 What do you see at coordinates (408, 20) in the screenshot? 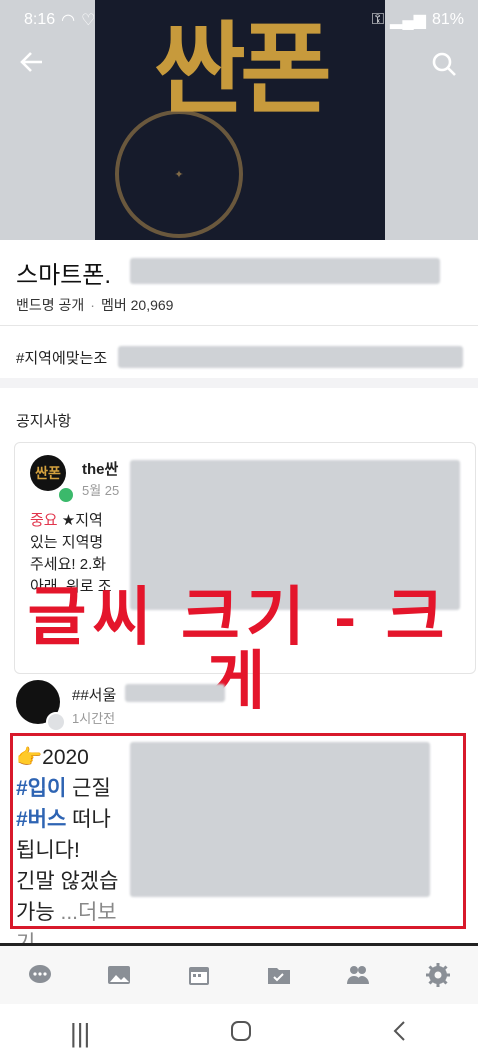
I see `signal-icon: ▂▄▆` at bounding box center [408, 20].